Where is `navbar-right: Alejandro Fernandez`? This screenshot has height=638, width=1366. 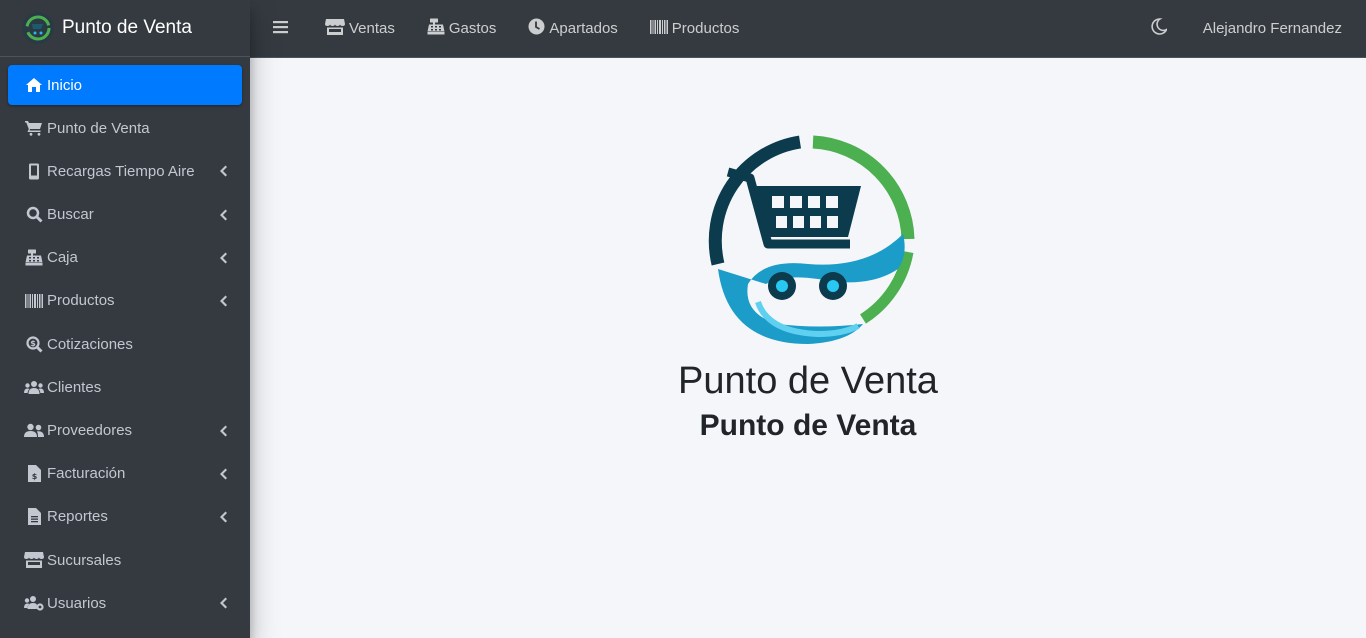 navbar-right: Alejandro Fernandez is located at coordinates (1250, 29).